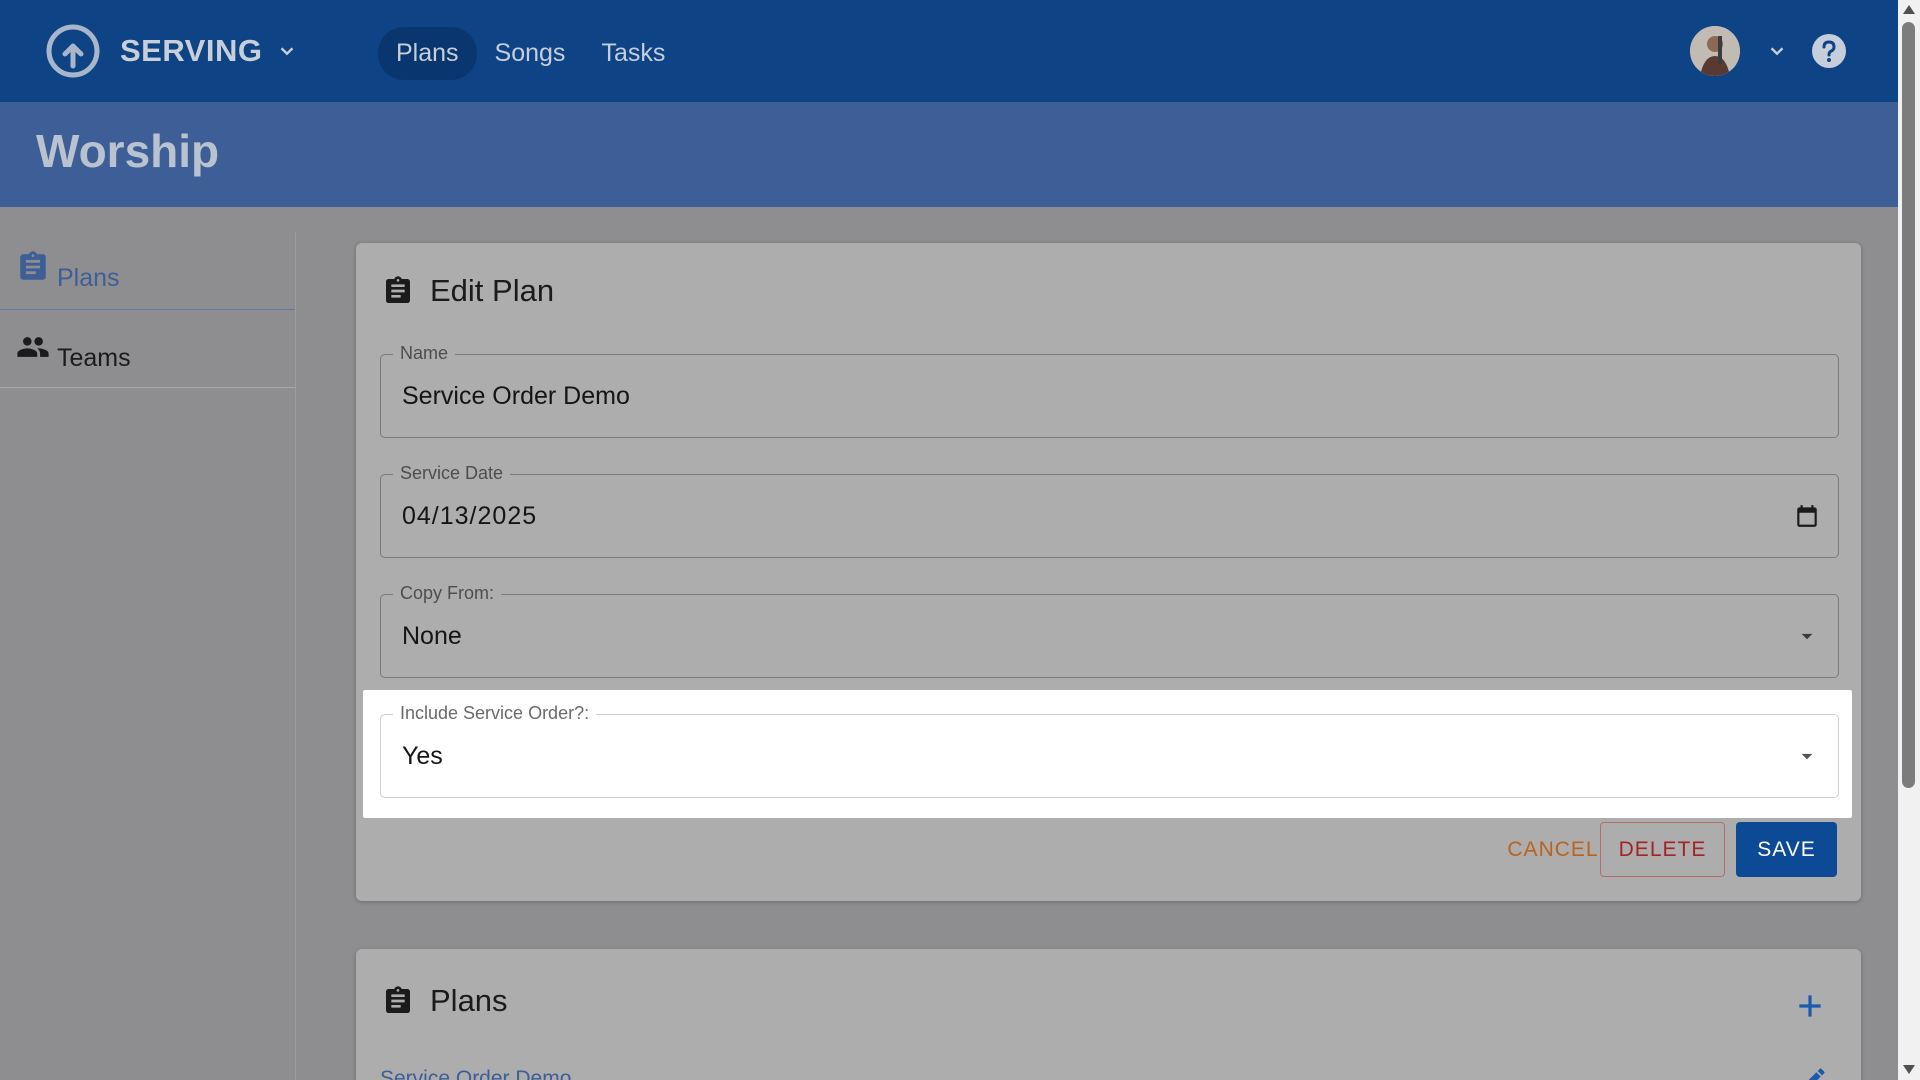  What do you see at coordinates (1810, 1006) in the screenshot?
I see `add-plan-icon` at bounding box center [1810, 1006].